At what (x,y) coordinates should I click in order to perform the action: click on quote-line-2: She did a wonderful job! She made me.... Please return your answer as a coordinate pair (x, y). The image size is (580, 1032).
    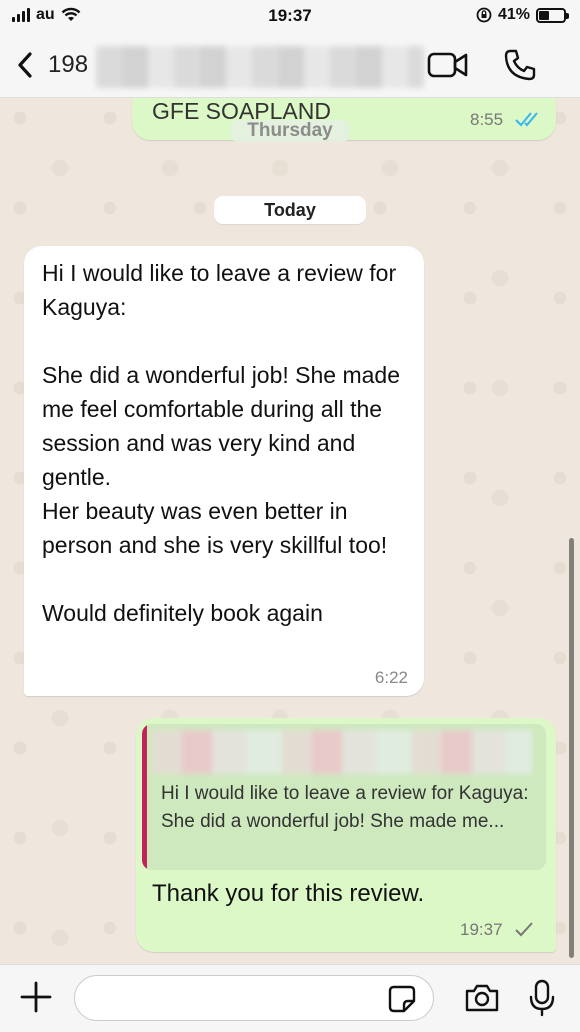
    Looking at the image, I should click on (333, 821).